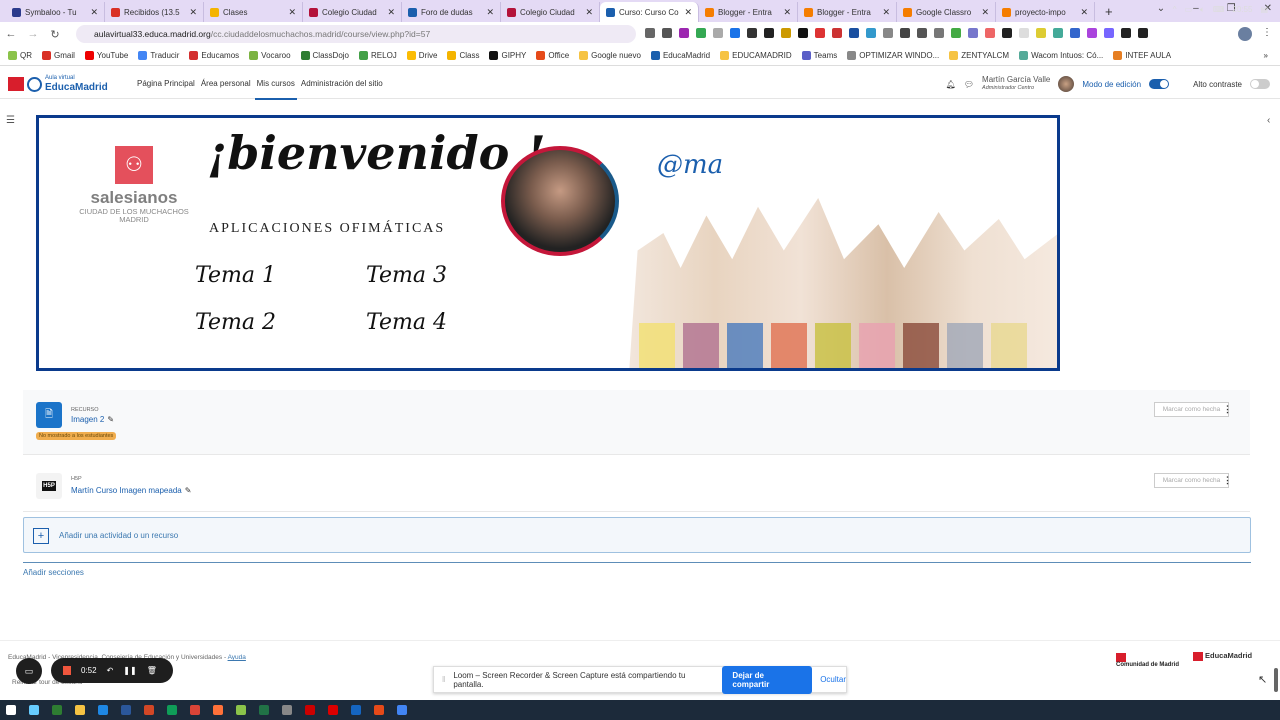  What do you see at coordinates (680, 55) in the screenshot?
I see `bookmark-item: EducaMadrid` at bounding box center [680, 55].